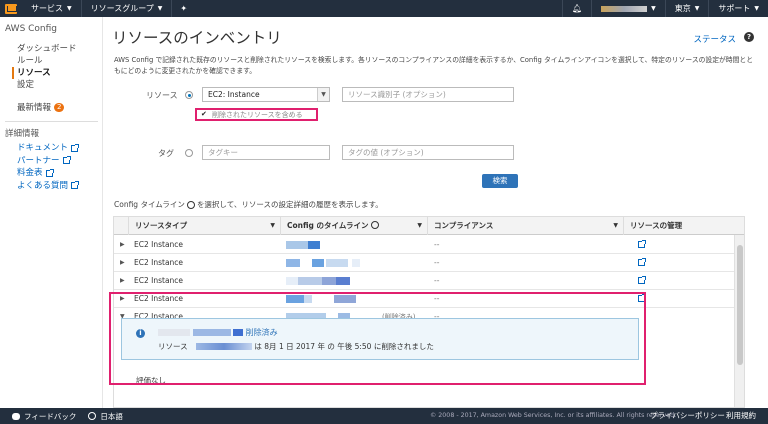 This screenshot has width=768, height=424. Describe the element at coordinates (714, 39) in the screenshot. I see `status-link: ステータス` at that location.